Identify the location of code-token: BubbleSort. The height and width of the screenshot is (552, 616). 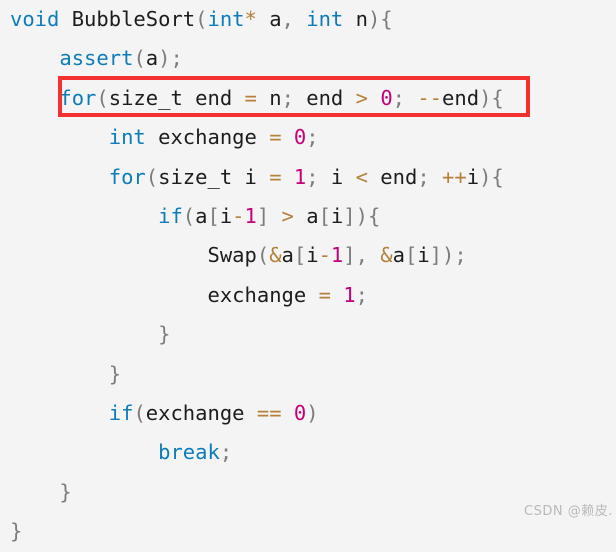
(133, 19).